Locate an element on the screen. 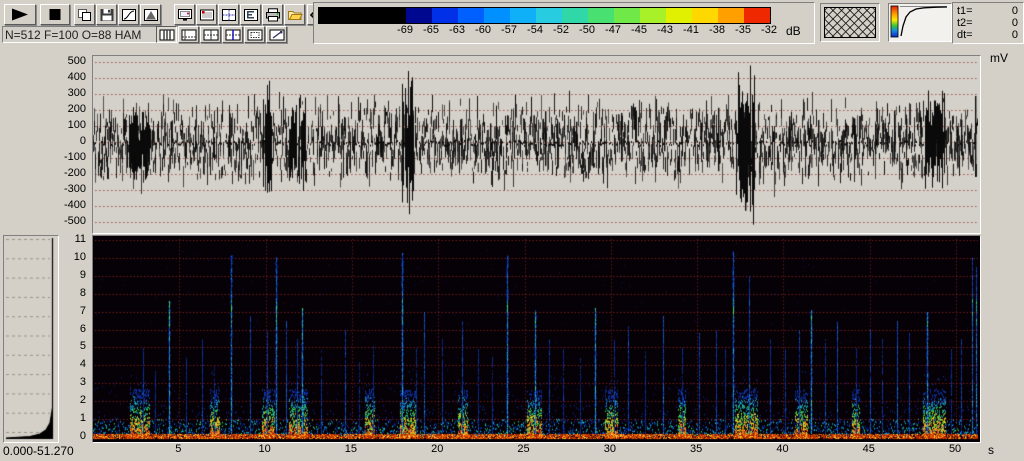 Image resolution: width=1024 pixels, height=461 pixels. spec-x-tick-label: 30 is located at coordinates (609, 449).